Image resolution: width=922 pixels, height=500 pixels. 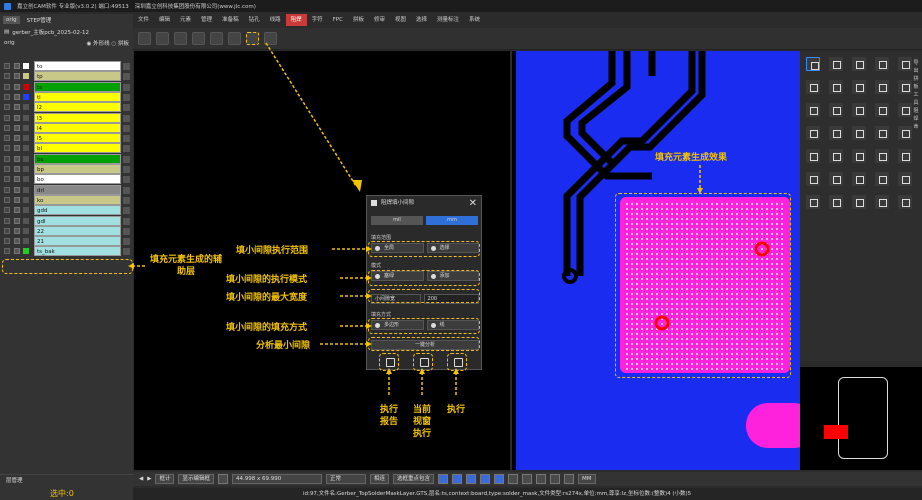 I want to click on display-edit-box-button: 显示编辑框, so click(x=196, y=479).